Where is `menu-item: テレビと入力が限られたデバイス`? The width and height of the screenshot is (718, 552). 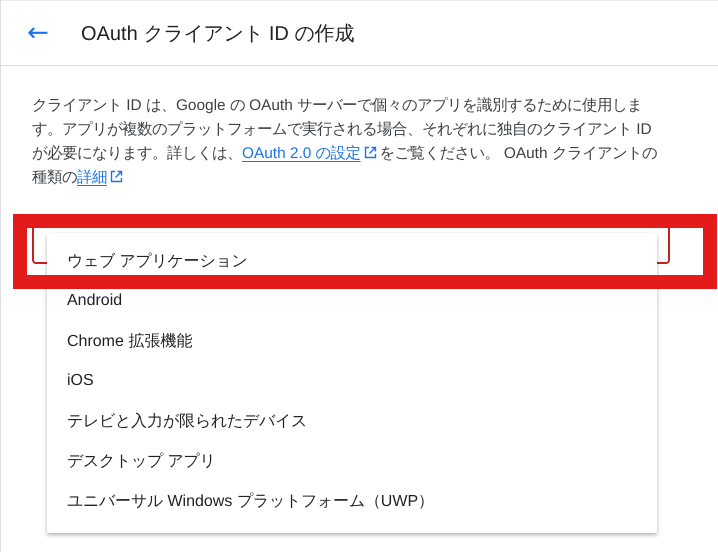 menu-item: テレビと入力が限られたデバイス is located at coordinates (352, 421).